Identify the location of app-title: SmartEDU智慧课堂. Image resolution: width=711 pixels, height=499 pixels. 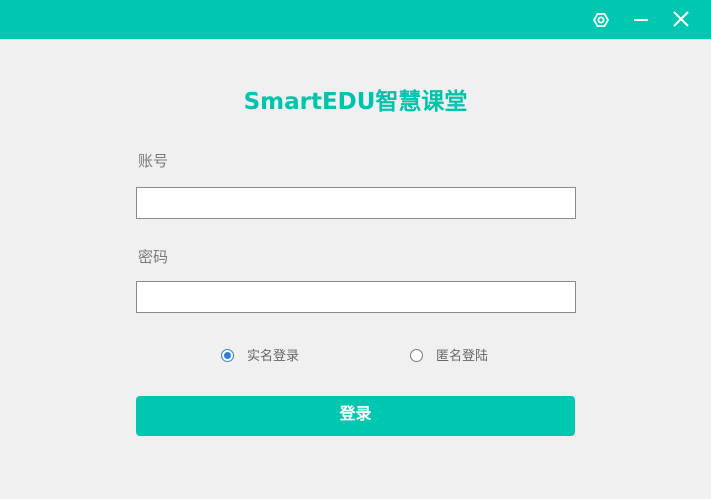
(355, 102).